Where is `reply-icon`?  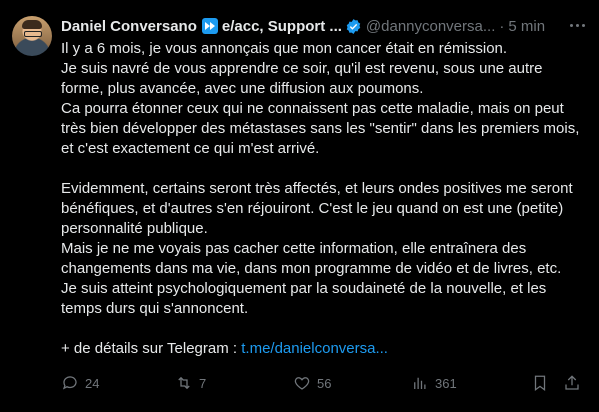 reply-icon is located at coordinates (69, 383).